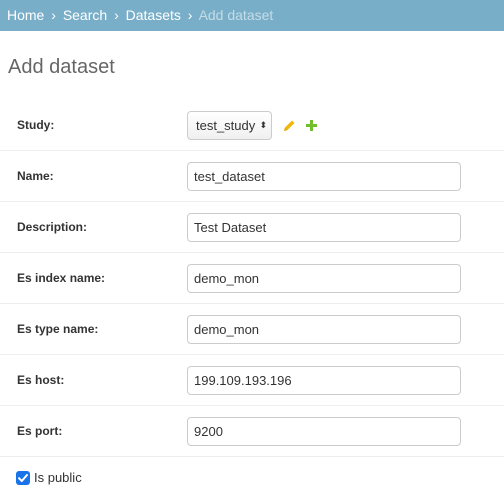 The width and height of the screenshot is (504, 502). I want to click on breadcrumb-datasets-link: Datasets, so click(153, 15).